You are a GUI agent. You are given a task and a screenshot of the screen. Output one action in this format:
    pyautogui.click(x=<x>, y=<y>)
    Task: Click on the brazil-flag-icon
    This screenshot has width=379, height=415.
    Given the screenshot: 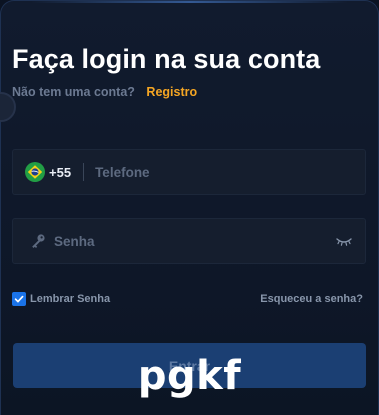 What is the action you would take?
    pyautogui.click(x=35, y=172)
    